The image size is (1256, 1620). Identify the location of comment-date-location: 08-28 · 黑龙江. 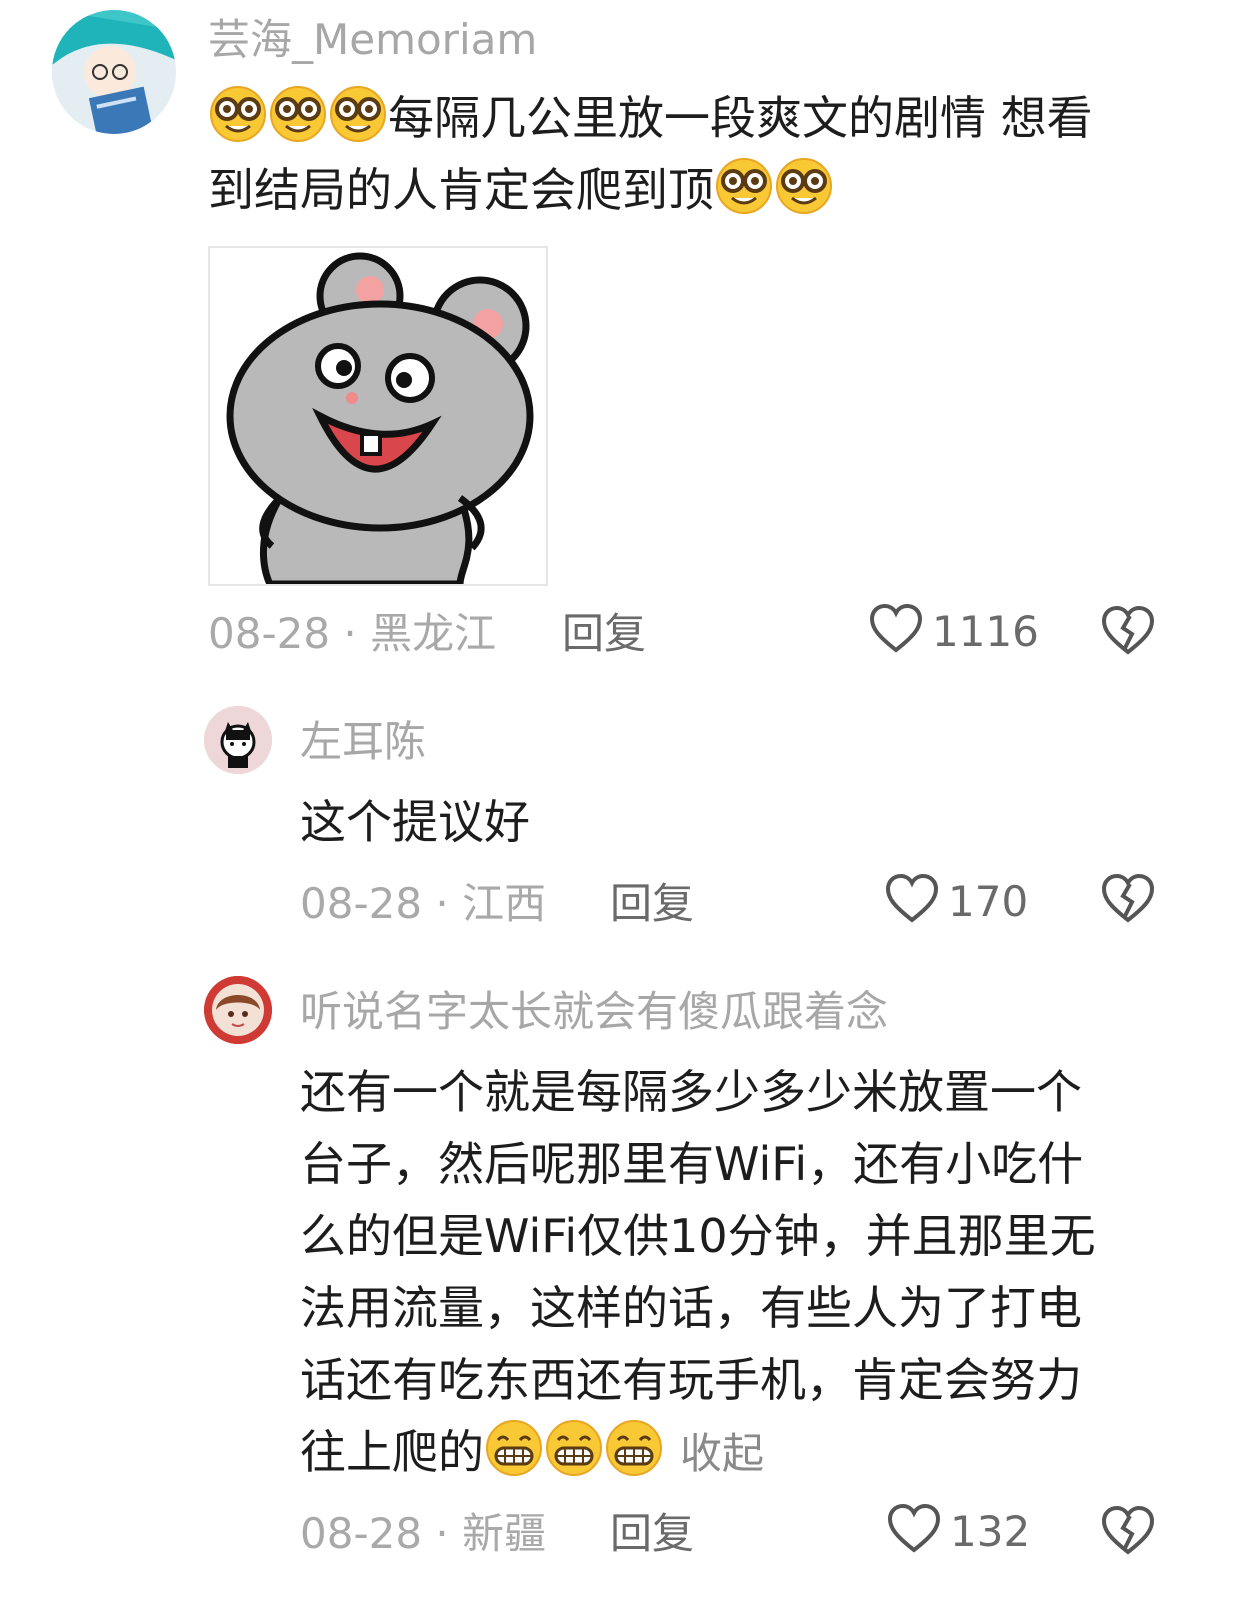
(352, 633).